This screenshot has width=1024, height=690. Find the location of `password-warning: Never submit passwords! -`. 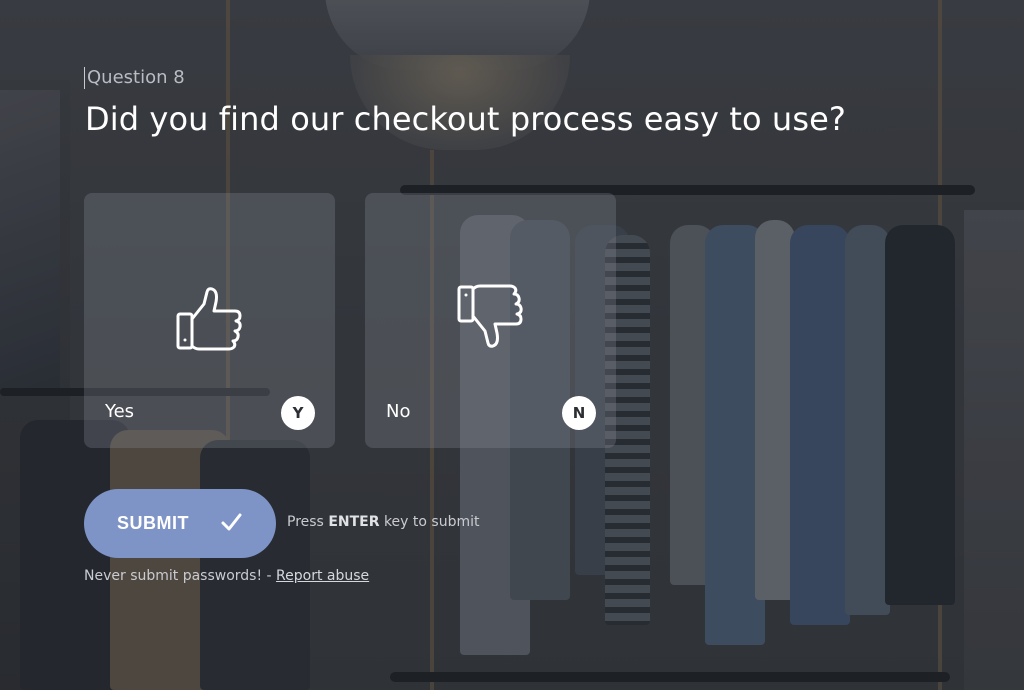

password-warning: Never submit passwords! - is located at coordinates (178, 576).